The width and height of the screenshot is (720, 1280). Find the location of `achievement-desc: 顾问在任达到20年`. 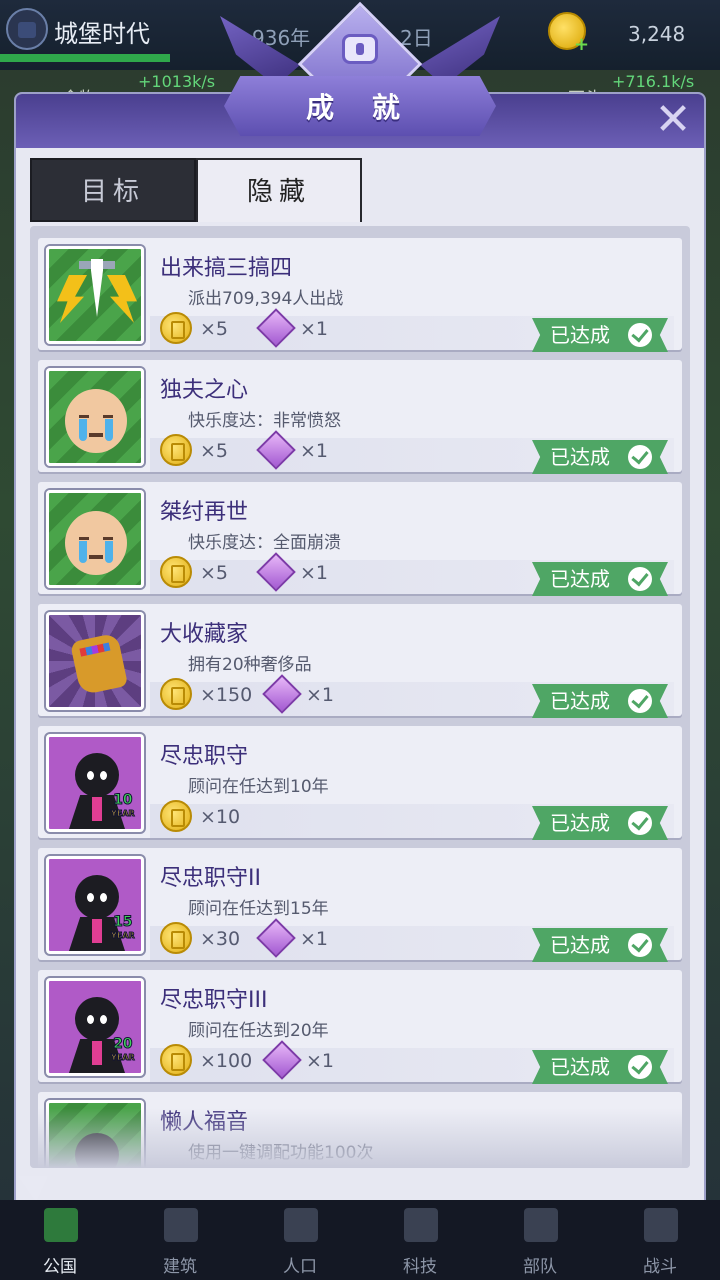

achievement-desc: 顾问在任达到20年 is located at coordinates (258, 1031).